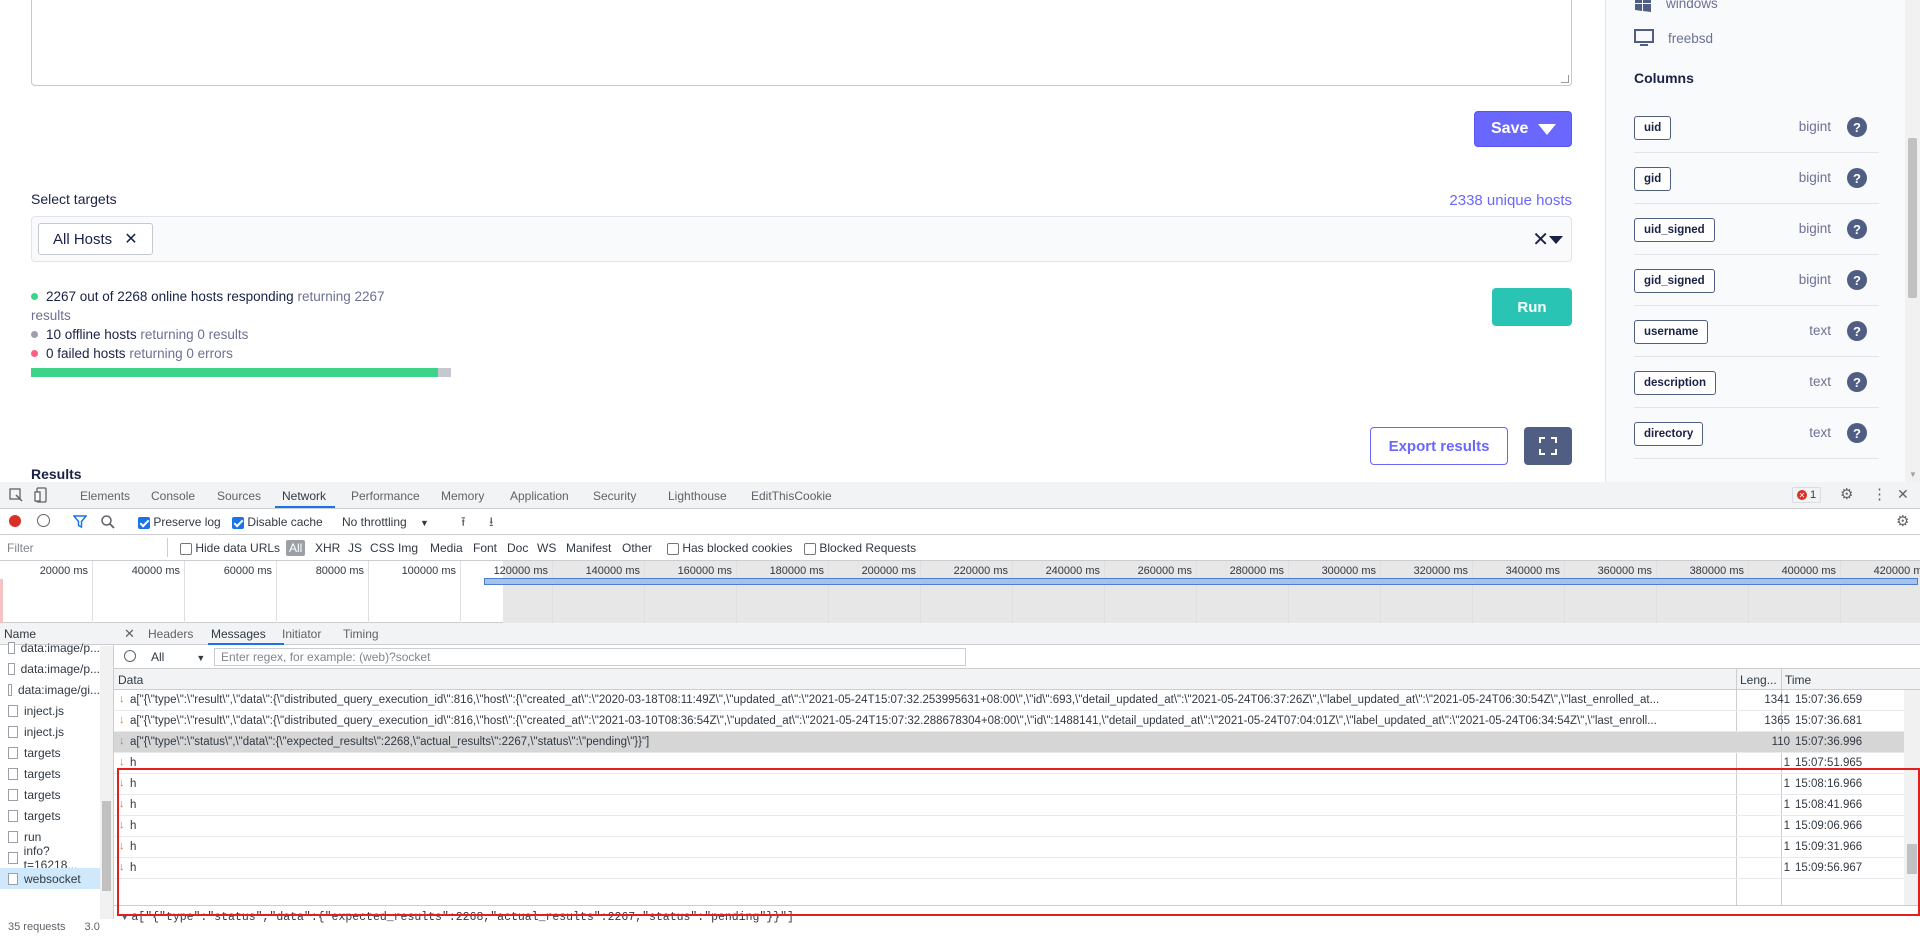  What do you see at coordinates (239, 496) in the screenshot?
I see `devtools-tab-sources: Sources` at bounding box center [239, 496].